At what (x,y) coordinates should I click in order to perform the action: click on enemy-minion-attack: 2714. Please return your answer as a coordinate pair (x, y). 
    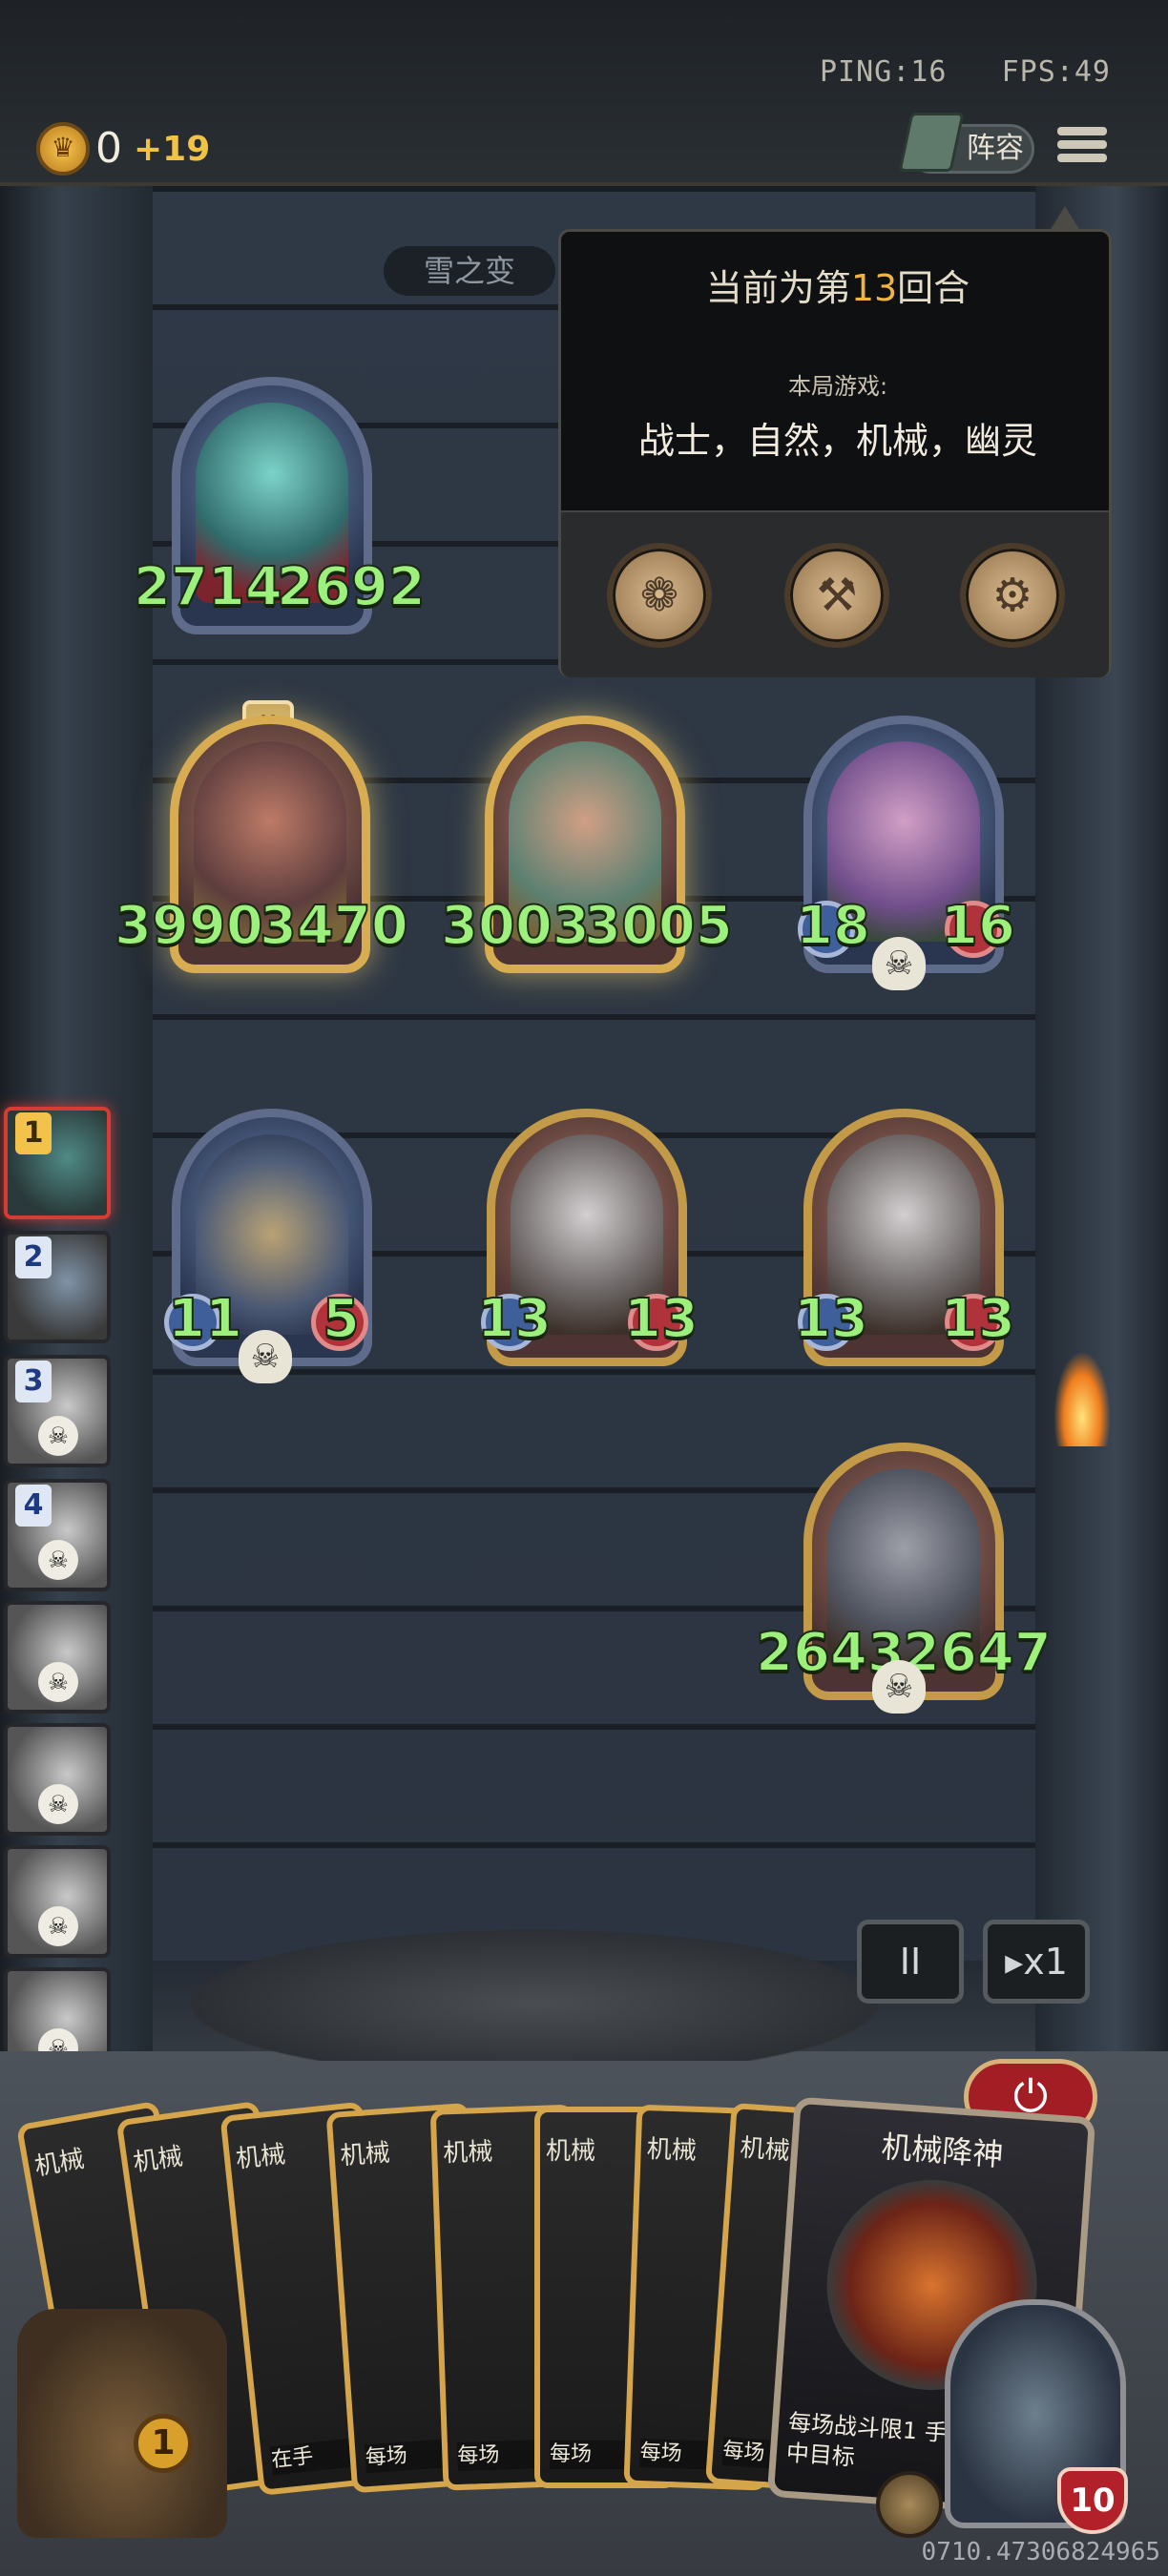
    Looking at the image, I should click on (208, 587).